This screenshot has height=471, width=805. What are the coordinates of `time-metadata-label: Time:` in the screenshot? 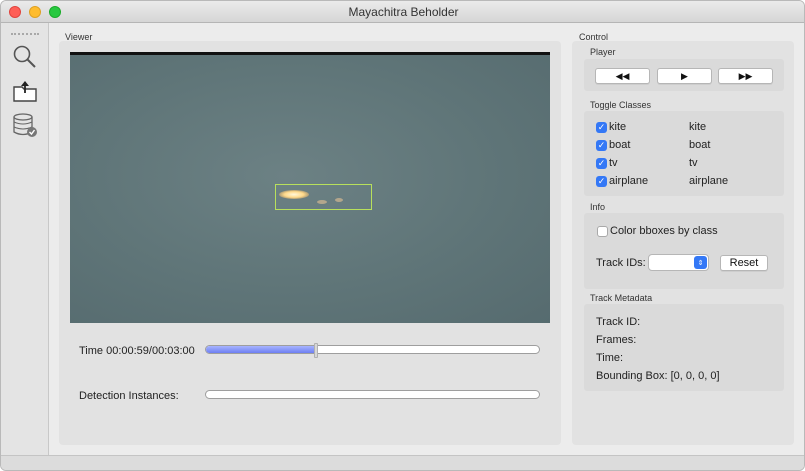 It's located at (610, 358).